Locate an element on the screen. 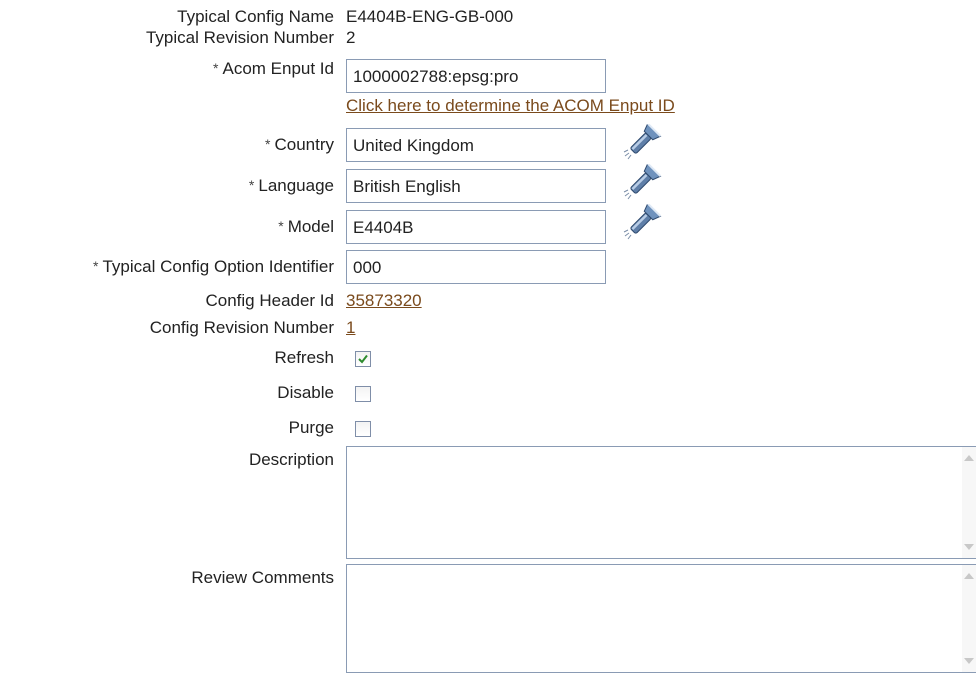 This screenshot has height=673, width=976. review-comments-scrollbar is located at coordinates (969, 618).